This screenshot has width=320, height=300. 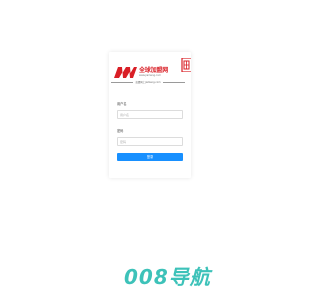 I want to click on site-logo: 全球加盟网 www.jiameng.com, so click(x=144, y=72).